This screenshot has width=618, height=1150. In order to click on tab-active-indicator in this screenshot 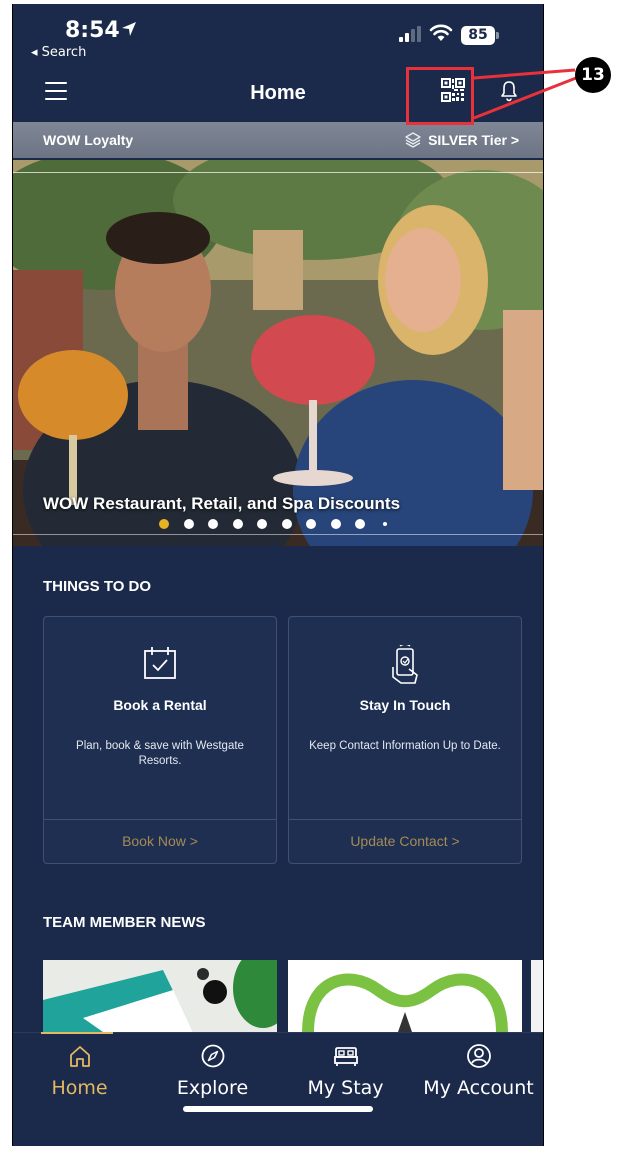, I will do `click(77, 1033)`.